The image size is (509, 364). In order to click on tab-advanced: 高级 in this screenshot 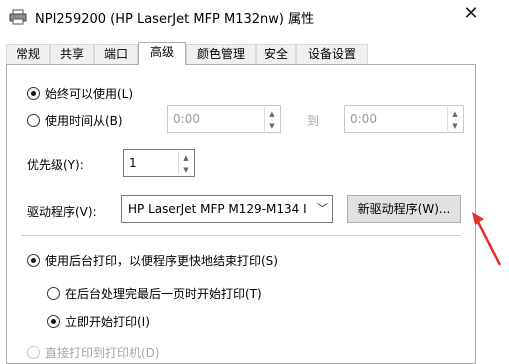, I will do `click(162, 53)`.